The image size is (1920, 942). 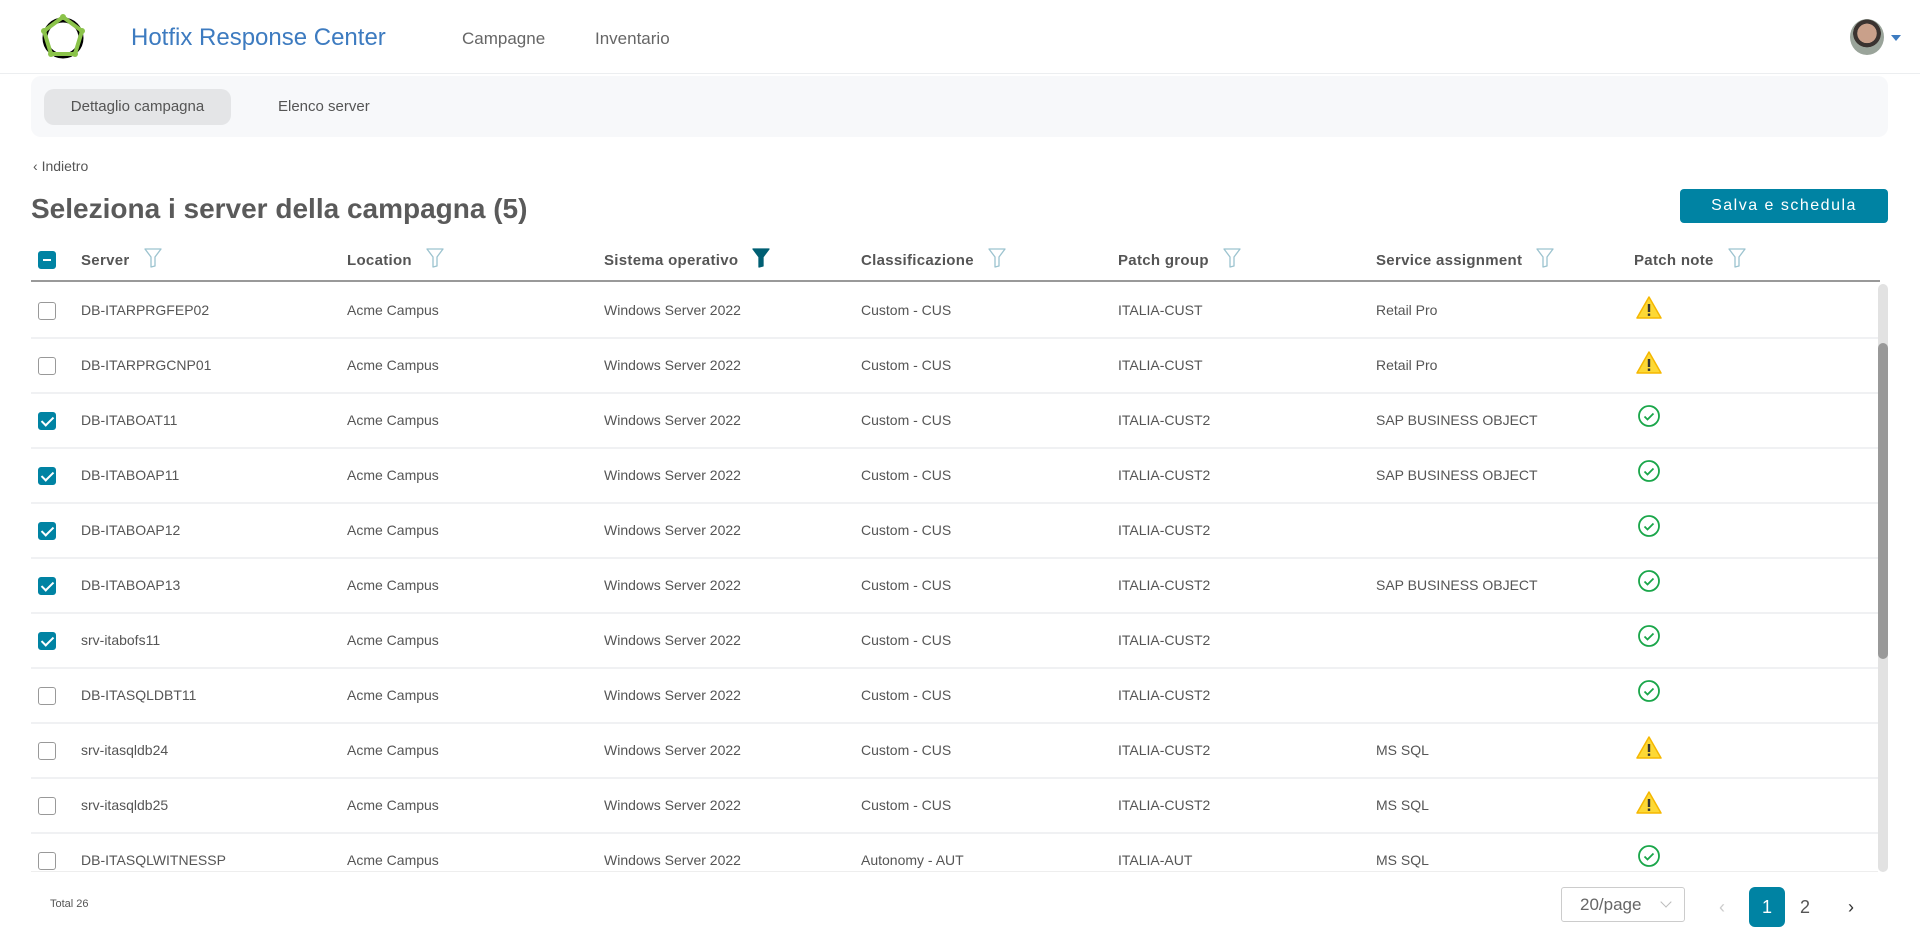 I want to click on column-header: Server, so click(x=121, y=260).